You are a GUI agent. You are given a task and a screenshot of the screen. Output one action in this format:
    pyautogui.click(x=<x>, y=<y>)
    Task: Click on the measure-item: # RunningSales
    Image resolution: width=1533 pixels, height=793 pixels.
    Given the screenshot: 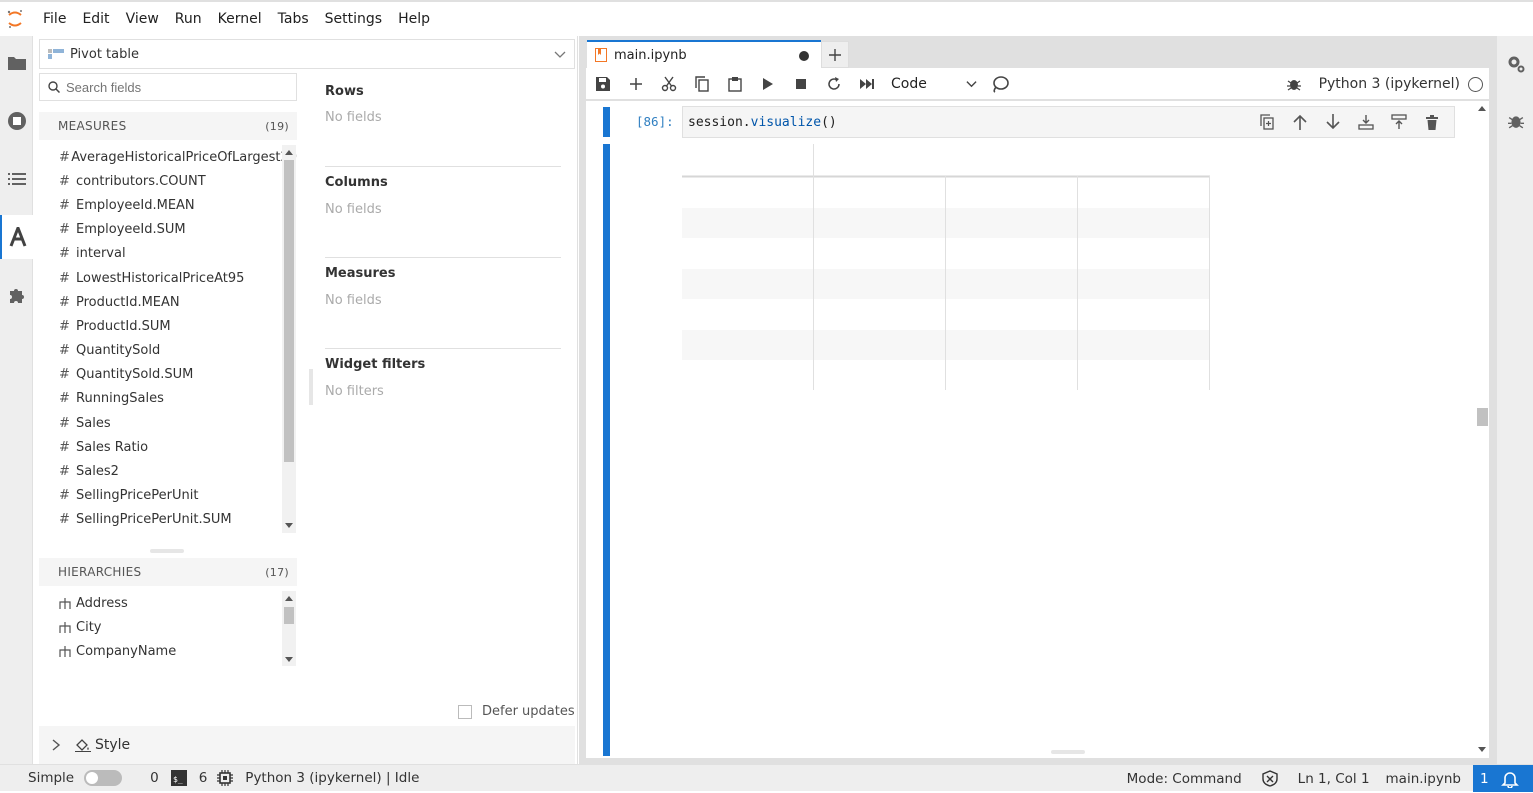 What is the action you would take?
    pyautogui.click(x=168, y=399)
    